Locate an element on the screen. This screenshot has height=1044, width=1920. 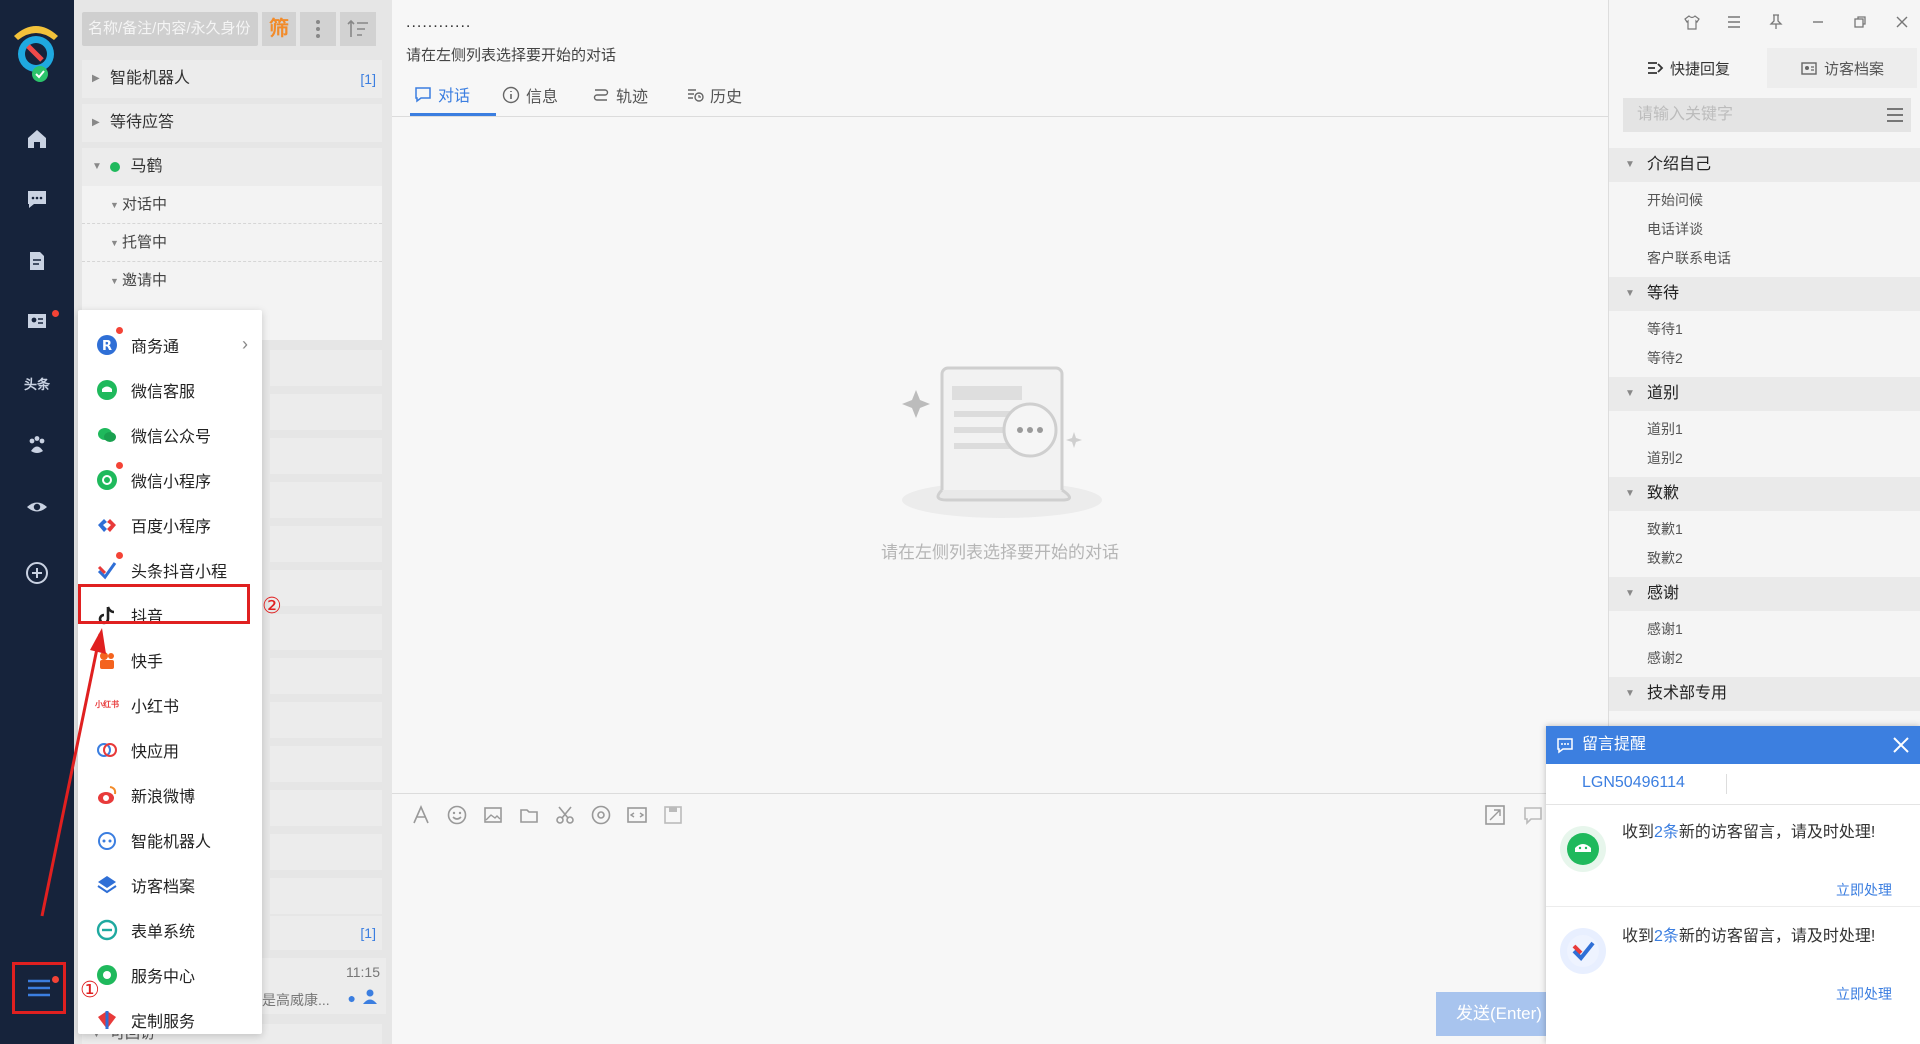
conversation-row: 11:15 是高威康... ● is located at coordinates (324, 986).